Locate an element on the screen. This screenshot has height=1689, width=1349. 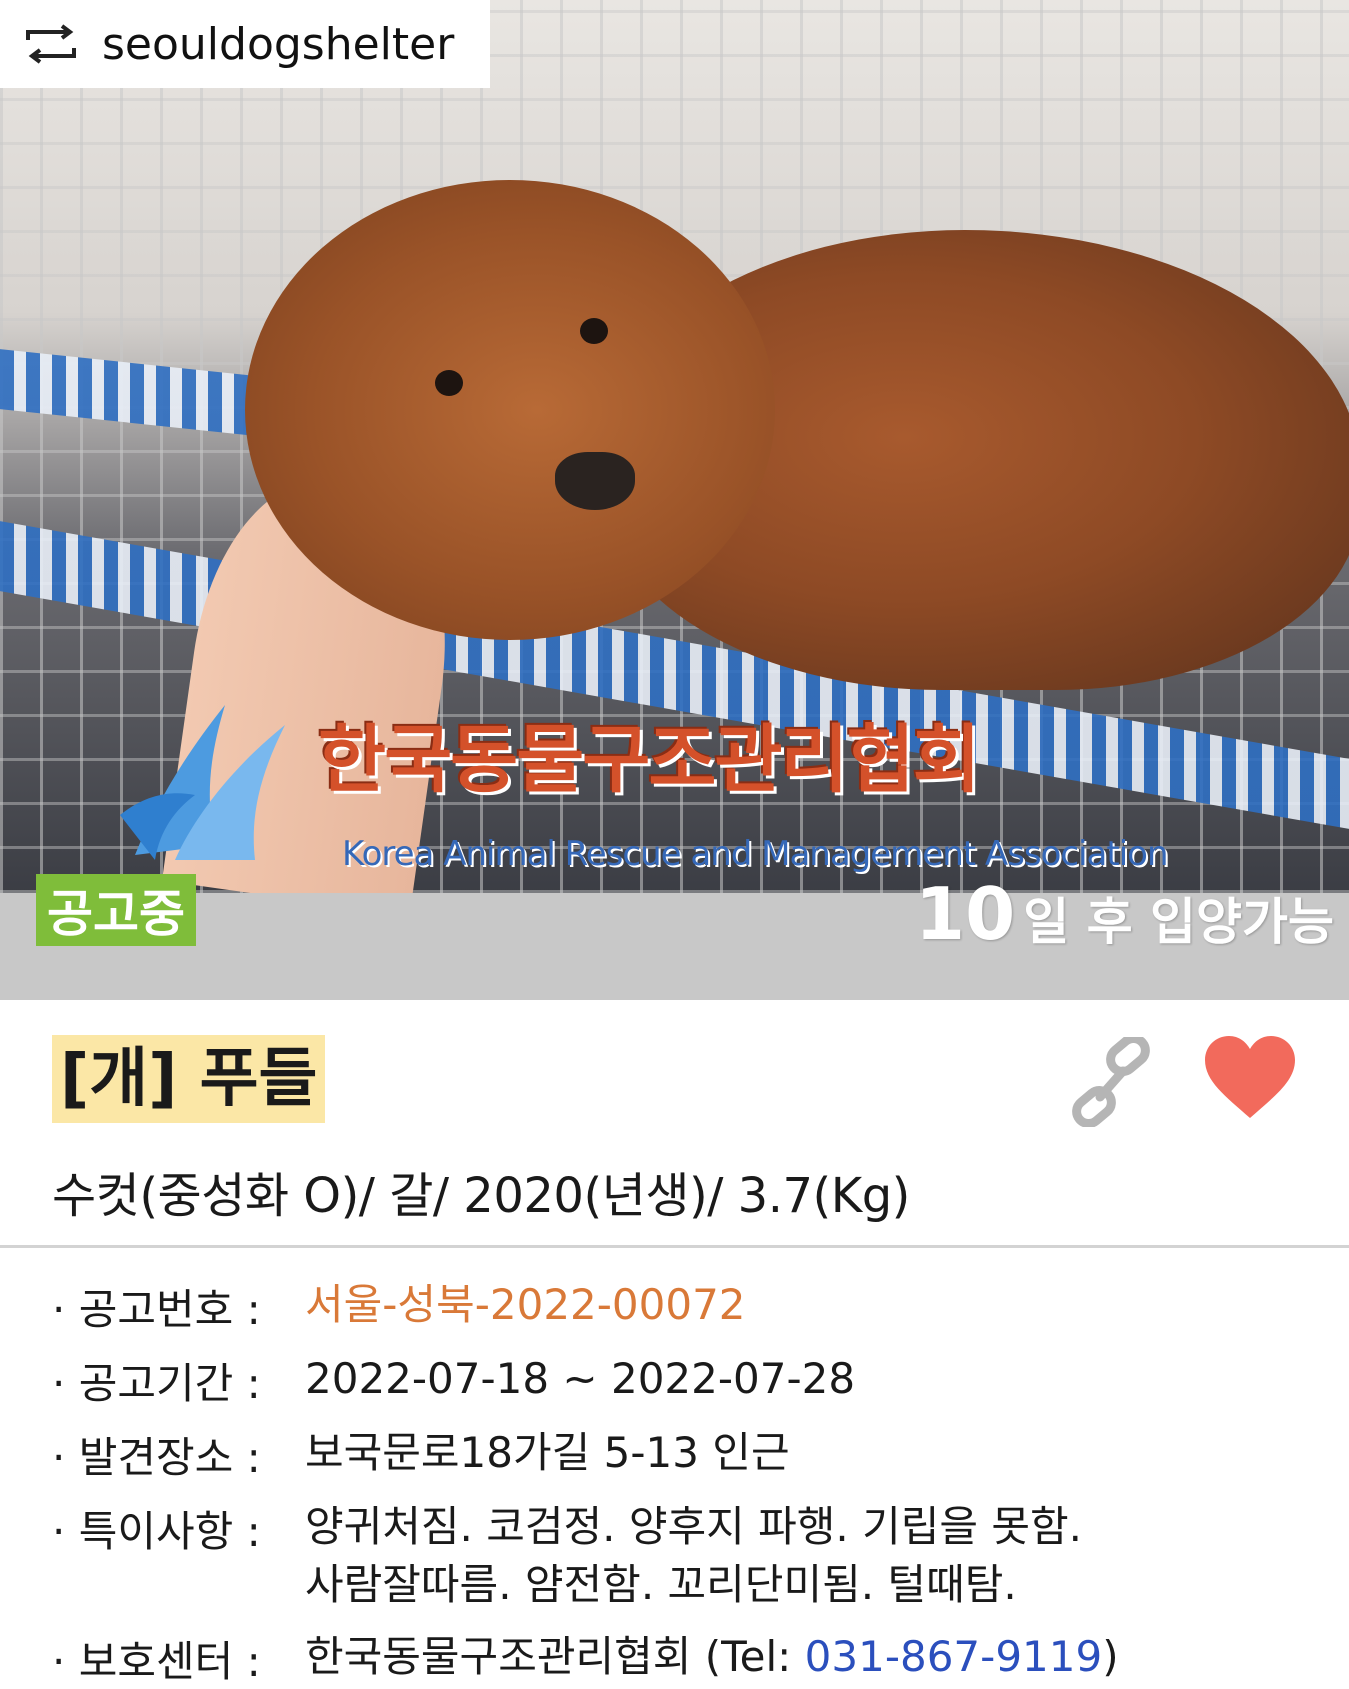
status-badge: 공고중 is located at coordinates (116, 910).